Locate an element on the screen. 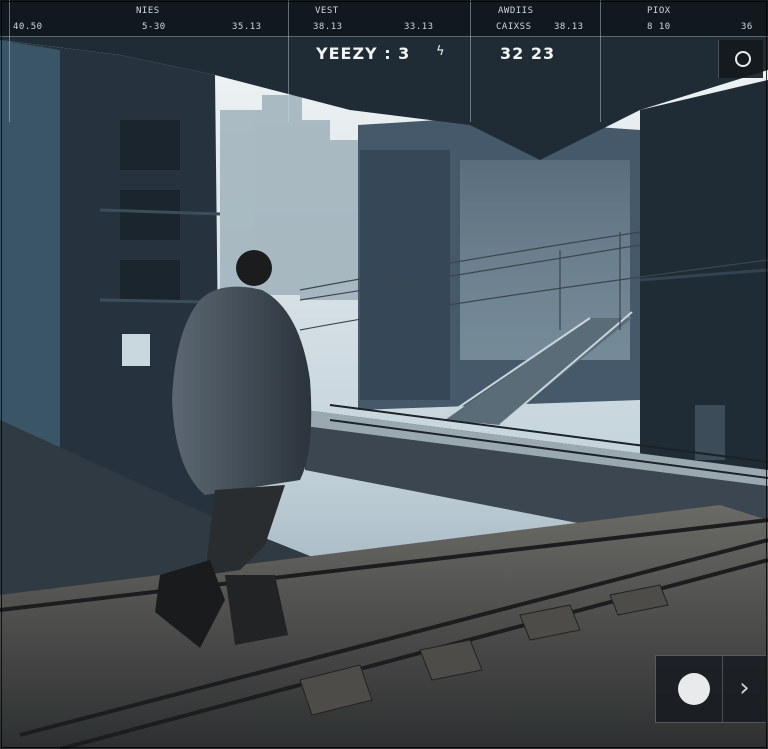 This screenshot has width=768, height=749. right-building is located at coordinates (703, 280).